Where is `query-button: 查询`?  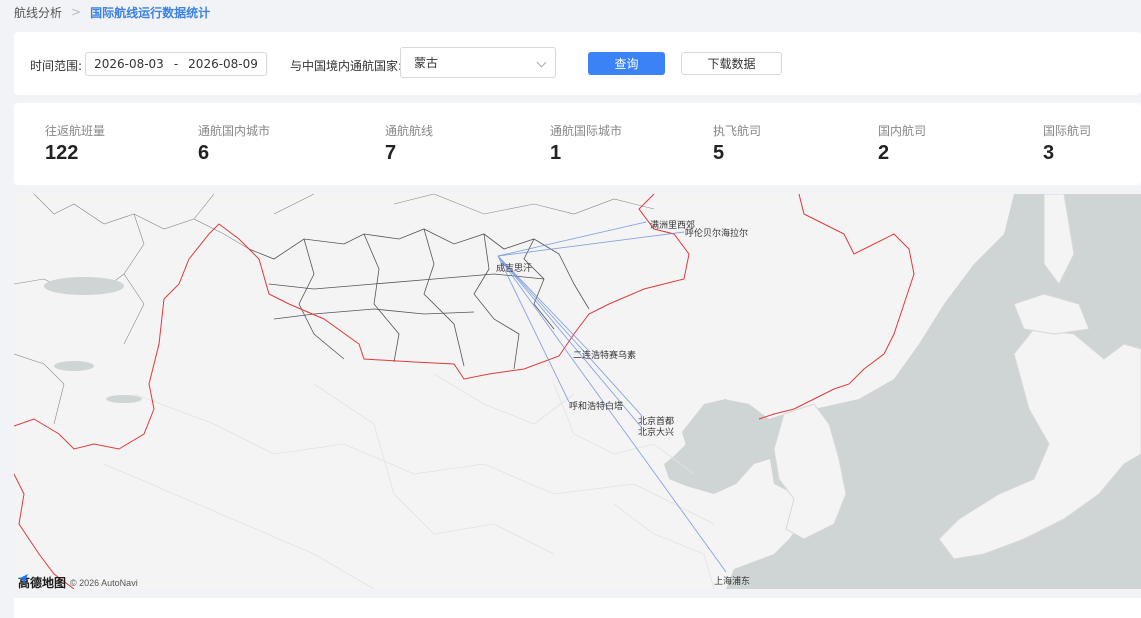 query-button: 查询 is located at coordinates (626, 63).